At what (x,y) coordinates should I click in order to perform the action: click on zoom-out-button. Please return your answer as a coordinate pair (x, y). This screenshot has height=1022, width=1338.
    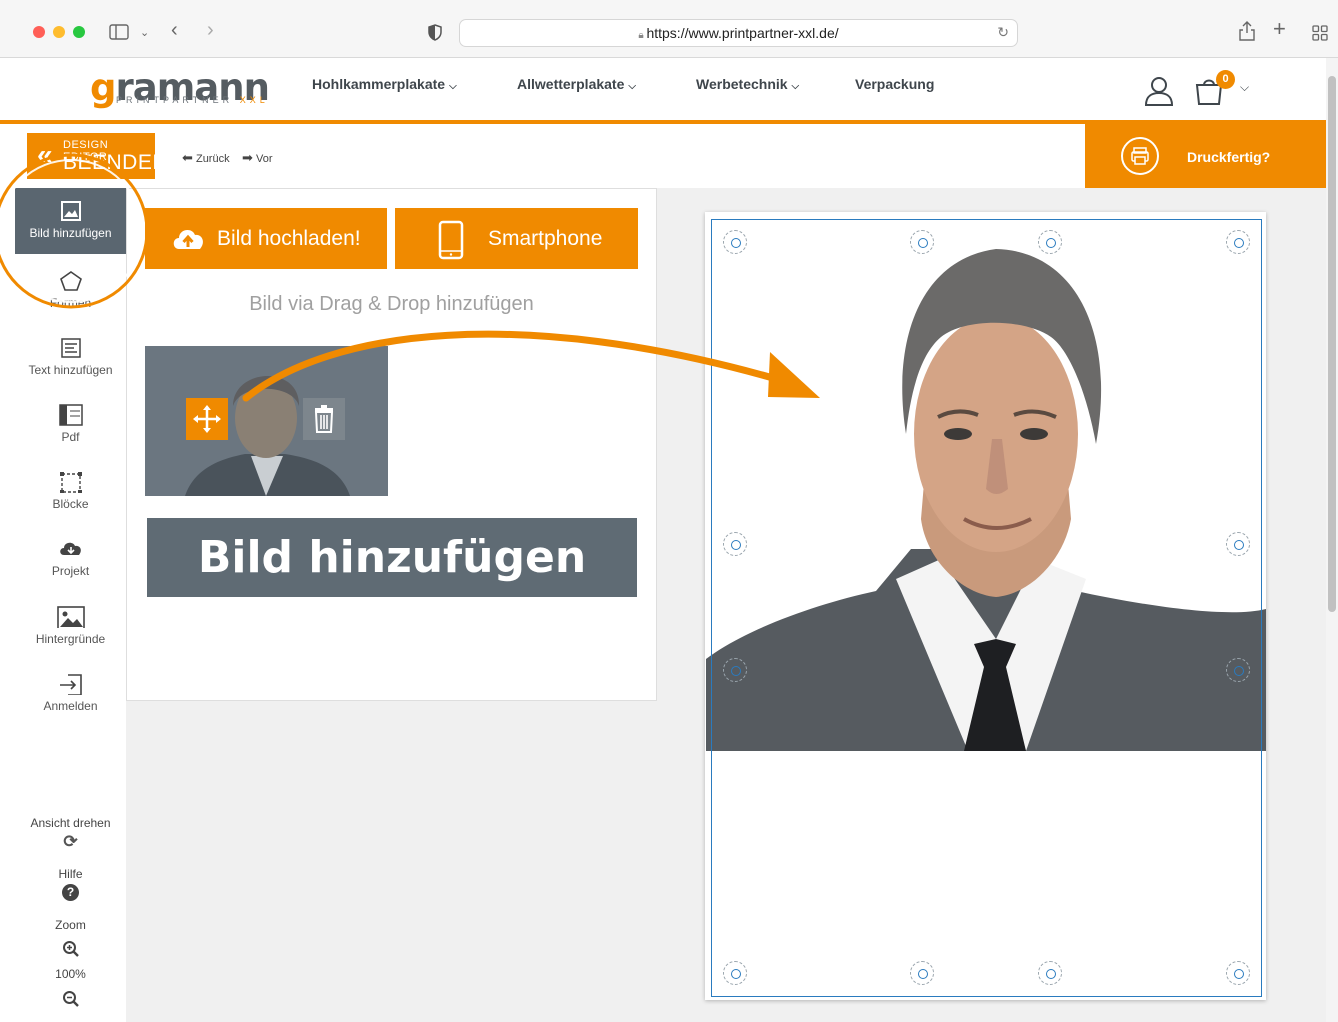
    Looking at the image, I should click on (70, 1000).